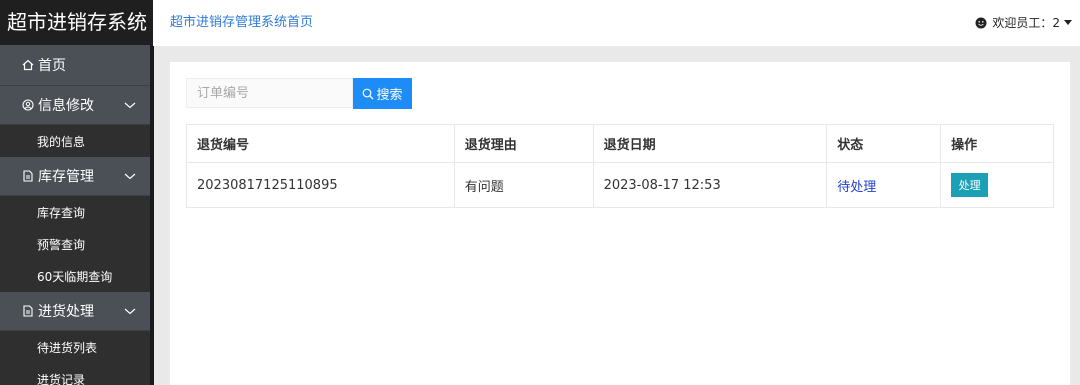 Image resolution: width=1080 pixels, height=385 pixels. I want to click on column-header-reason: 退货理由, so click(523, 143).